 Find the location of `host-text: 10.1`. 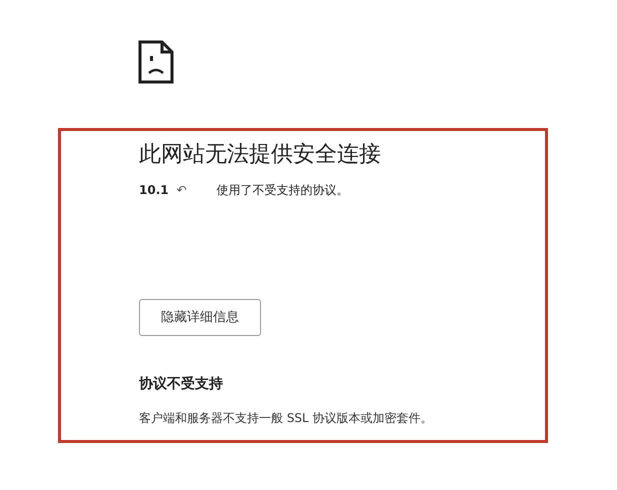

host-text: 10.1 is located at coordinates (154, 190).